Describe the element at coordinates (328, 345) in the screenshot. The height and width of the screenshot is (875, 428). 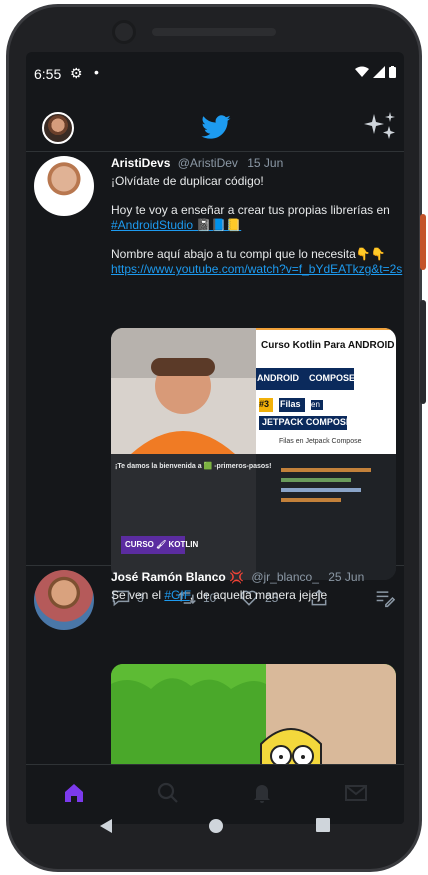
I see `media-title: Curso Kotlin Para ANDROID` at that location.